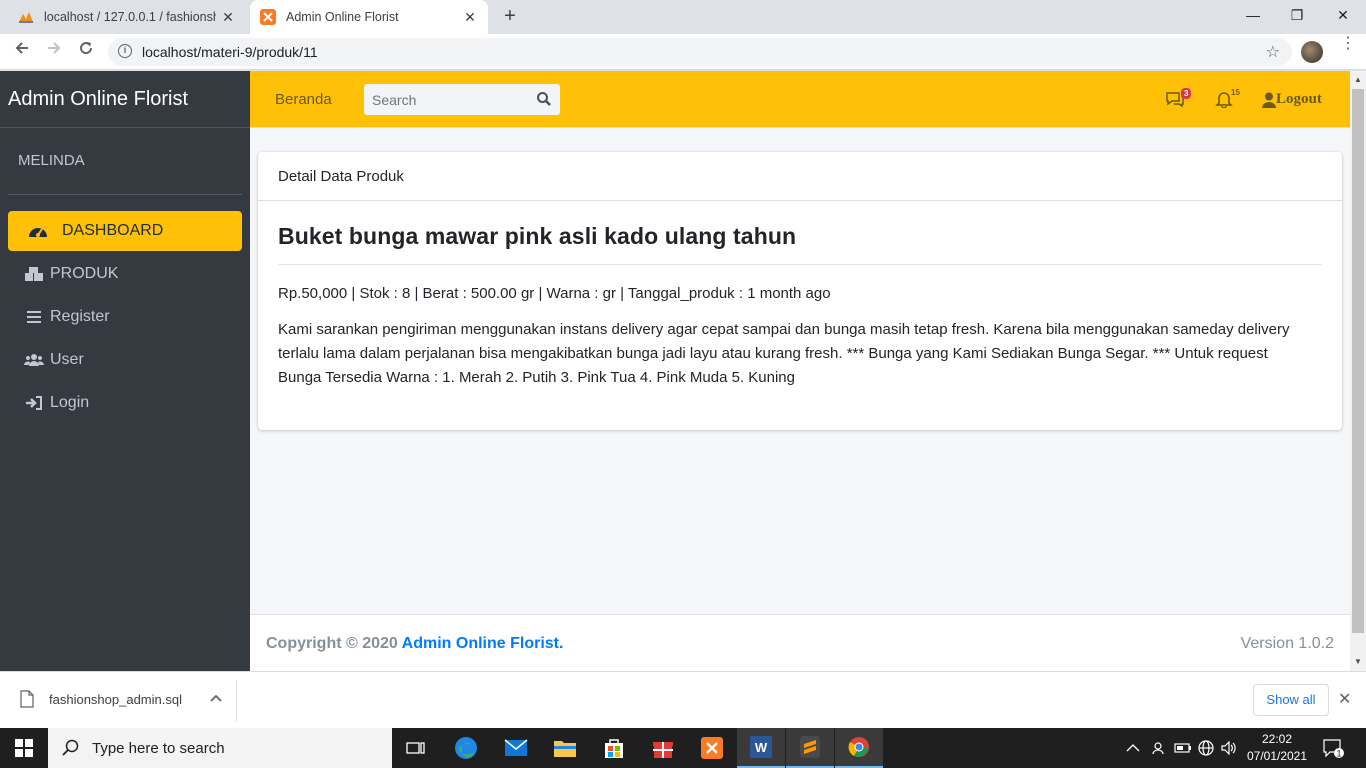 The height and width of the screenshot is (768, 1366). I want to click on clock-date: 07/01/2021, so click(1277, 756).